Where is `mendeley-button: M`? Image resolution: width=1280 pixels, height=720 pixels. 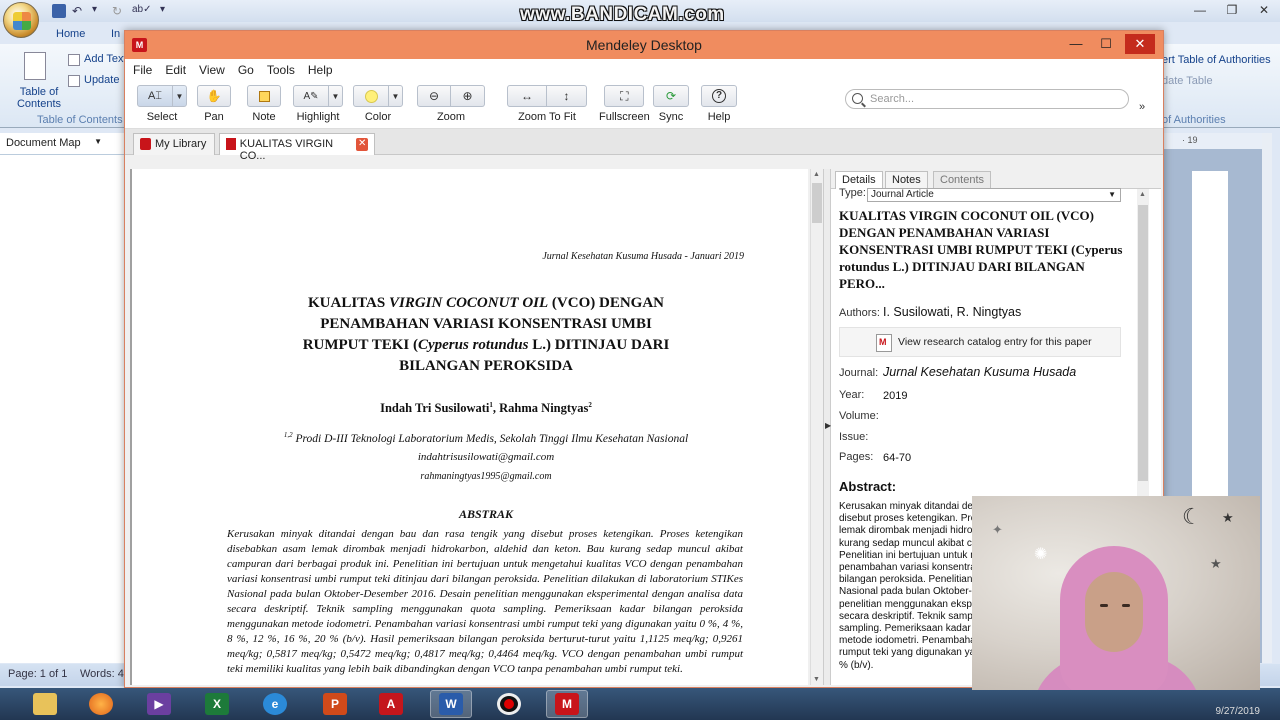 mendeley-button: M is located at coordinates (567, 704).